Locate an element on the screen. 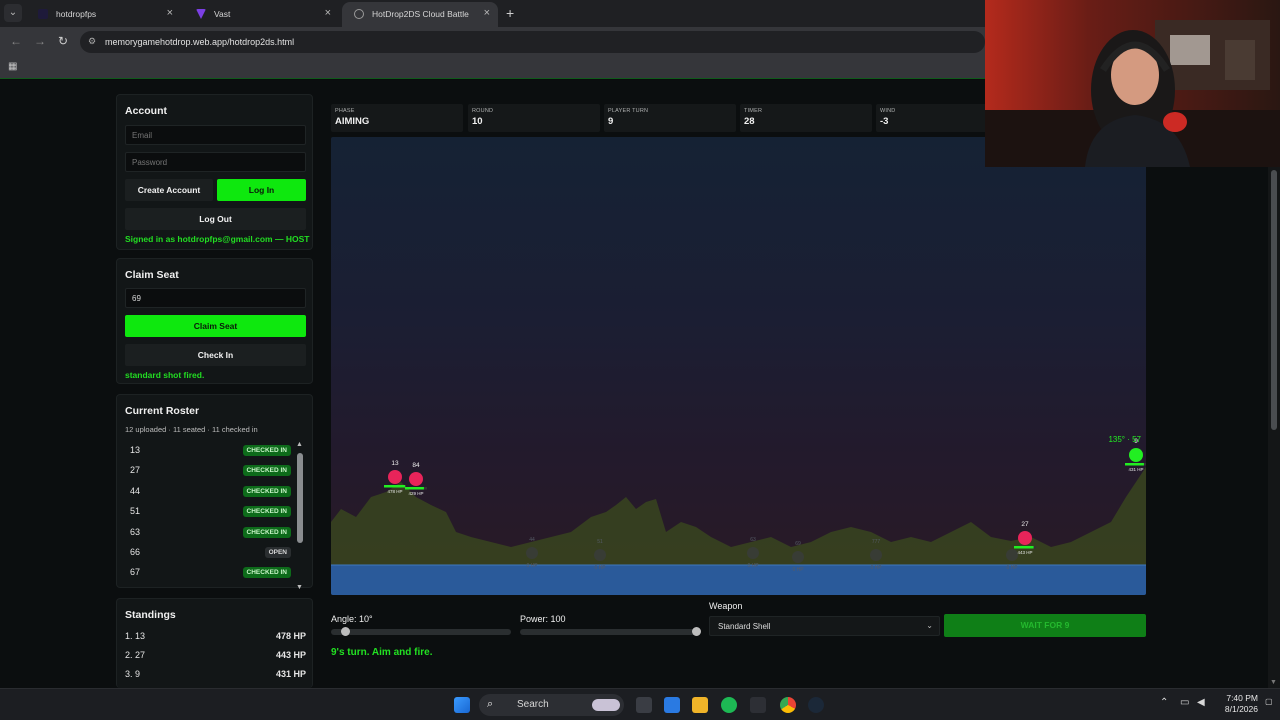  back-icon: ← is located at coordinates (16, 41).